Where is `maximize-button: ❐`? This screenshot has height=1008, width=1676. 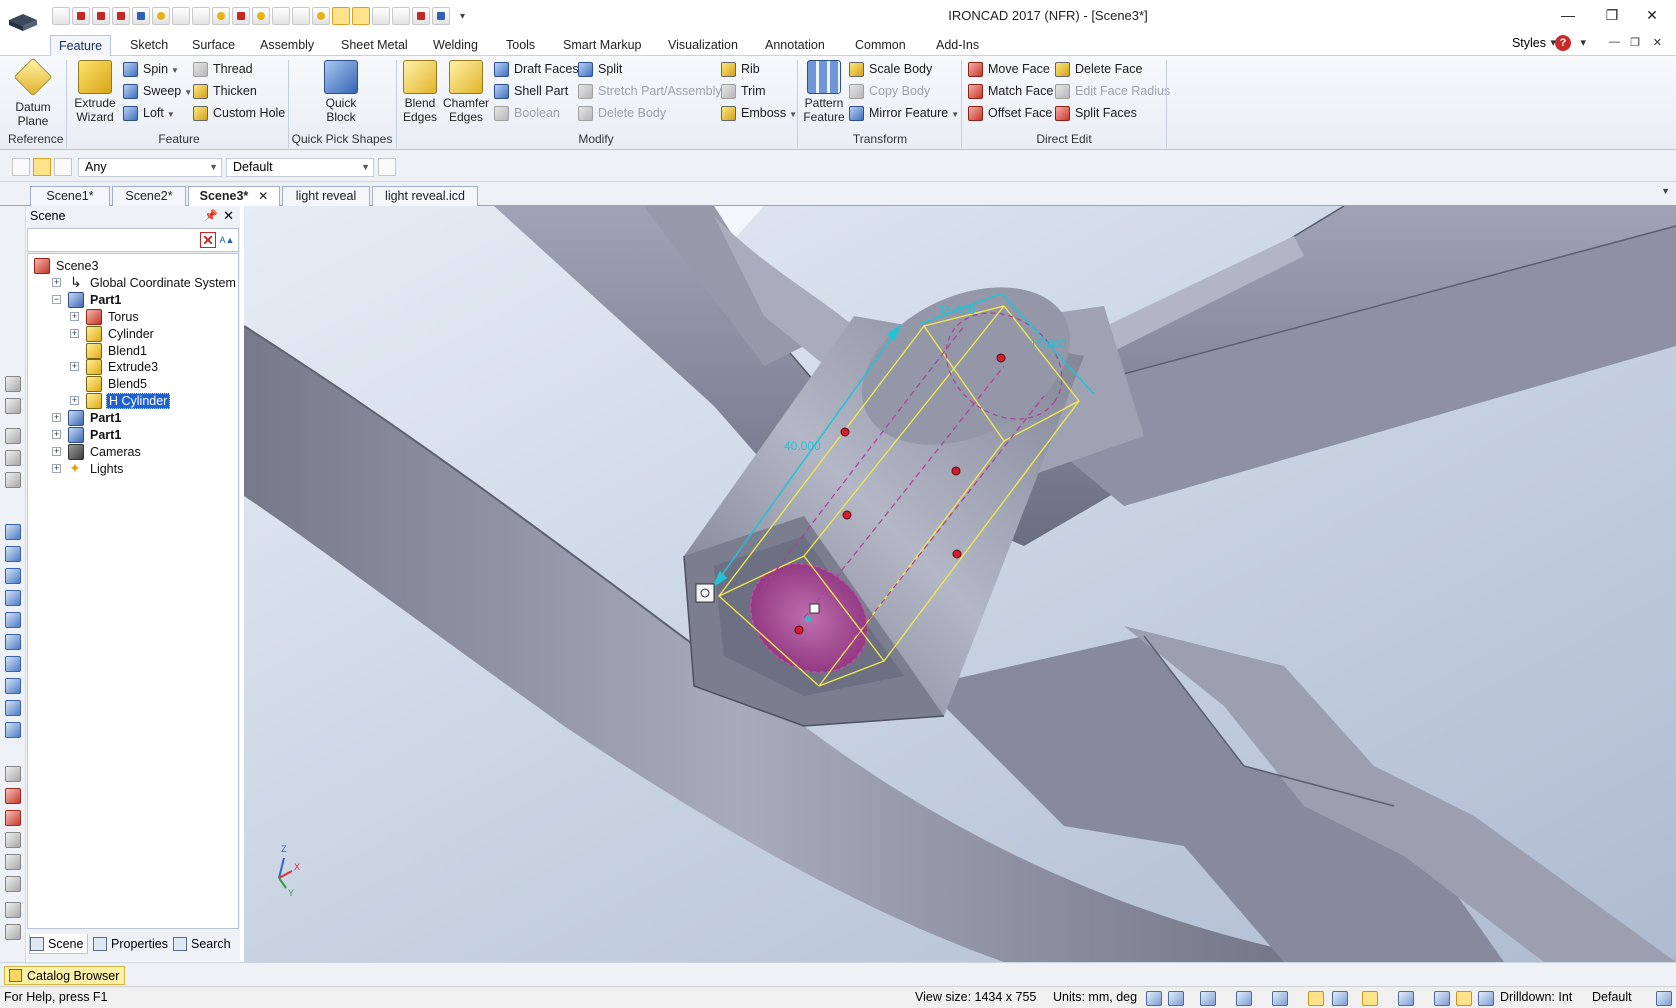
maximize-button: ❐ is located at coordinates (1612, 15).